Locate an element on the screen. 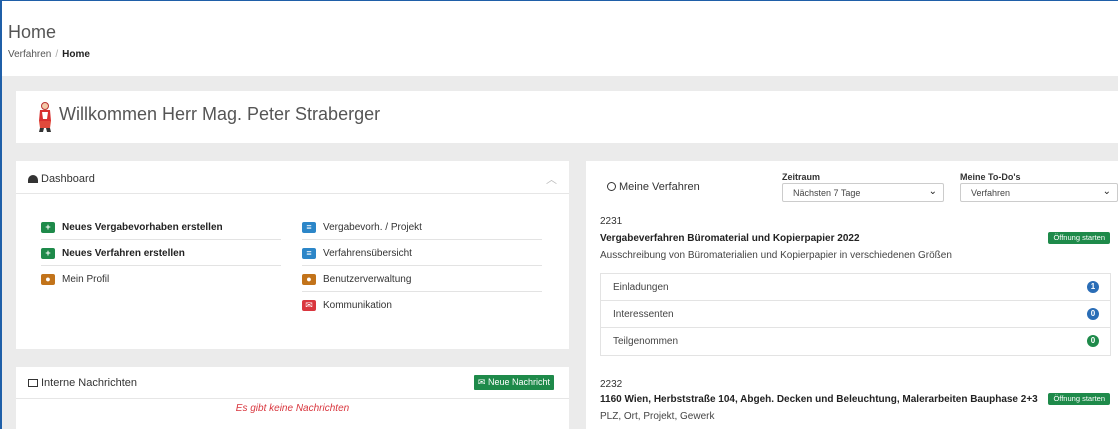 The width and height of the screenshot is (1118, 429). verfahren-number: 2231 is located at coordinates (611, 221).